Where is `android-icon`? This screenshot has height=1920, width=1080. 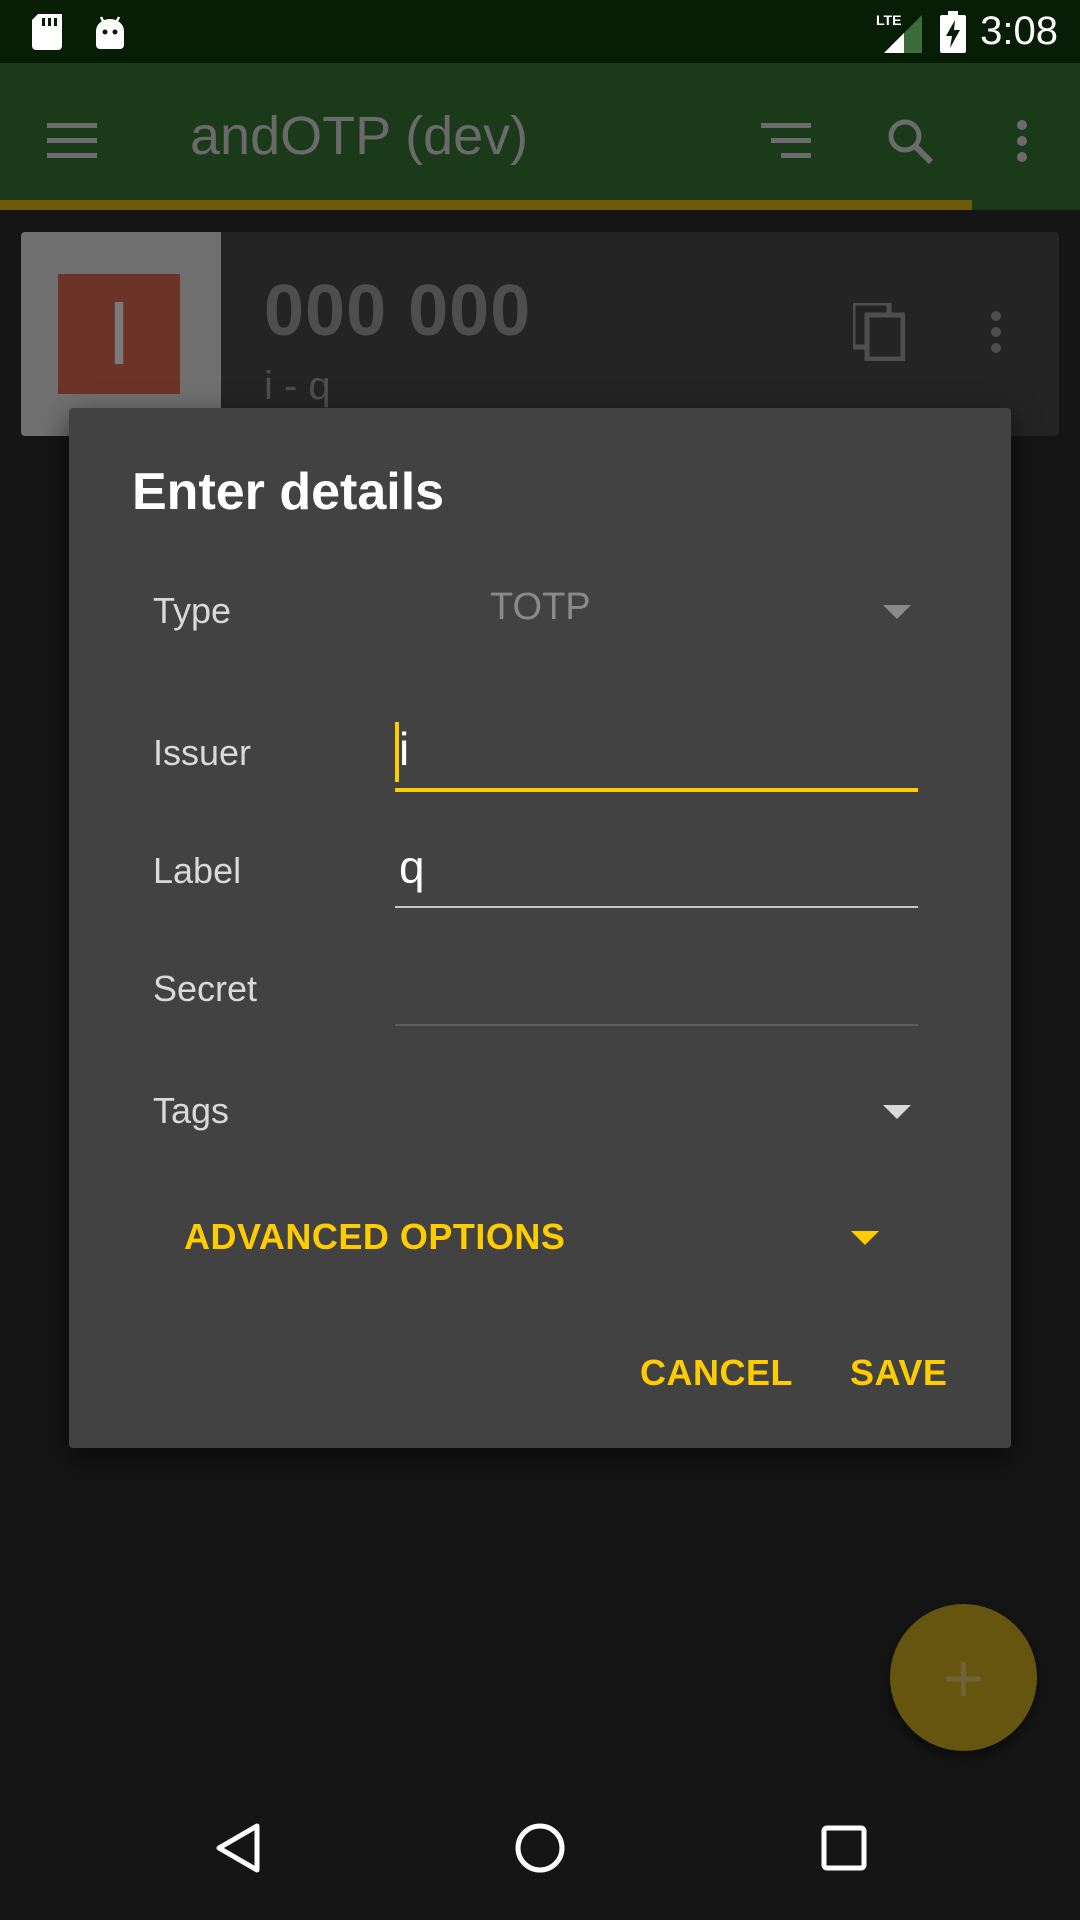 android-icon is located at coordinates (110, 31).